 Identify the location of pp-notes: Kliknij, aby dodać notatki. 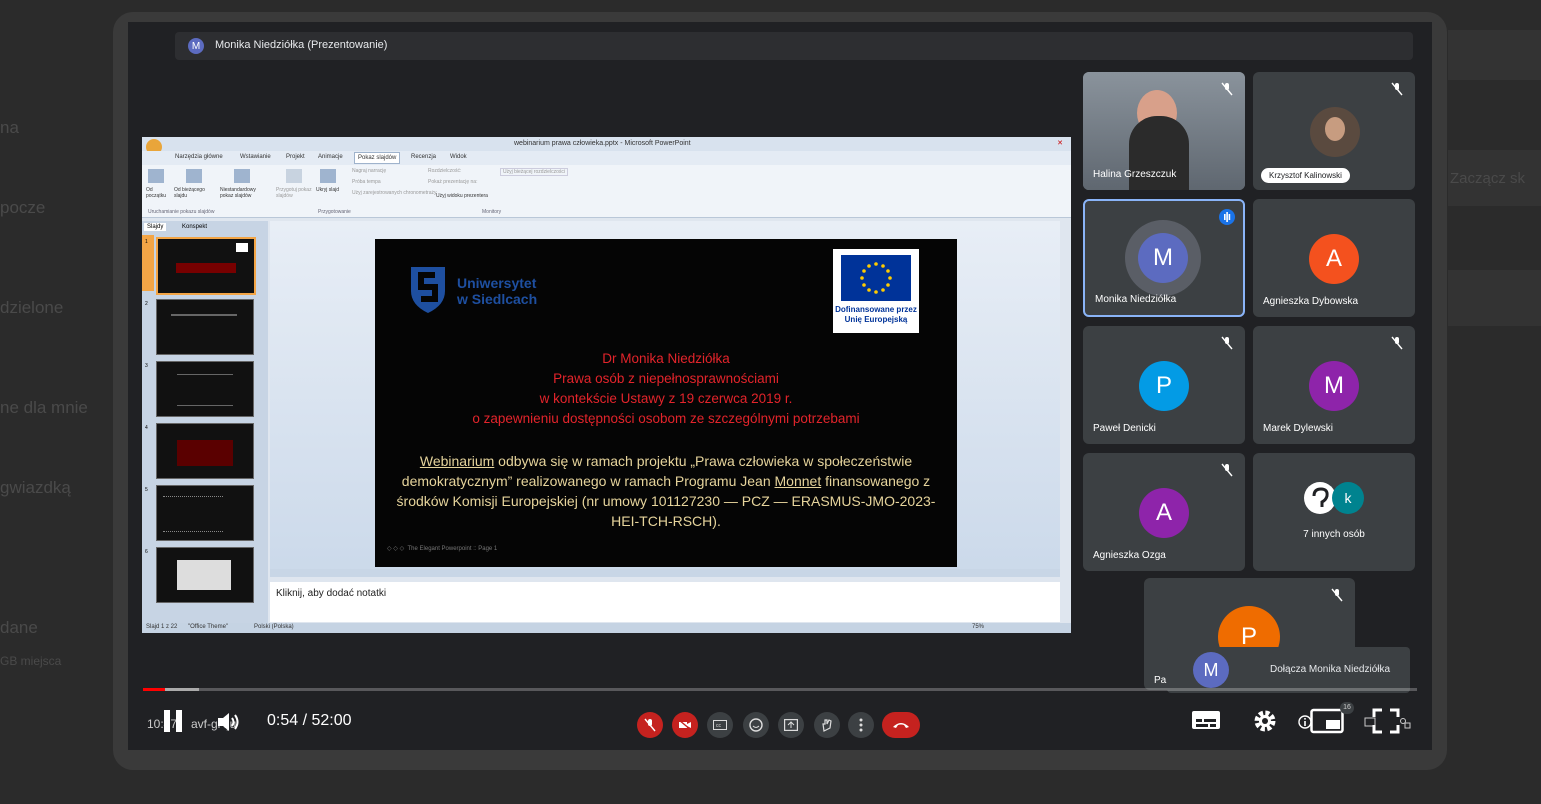
(665, 602).